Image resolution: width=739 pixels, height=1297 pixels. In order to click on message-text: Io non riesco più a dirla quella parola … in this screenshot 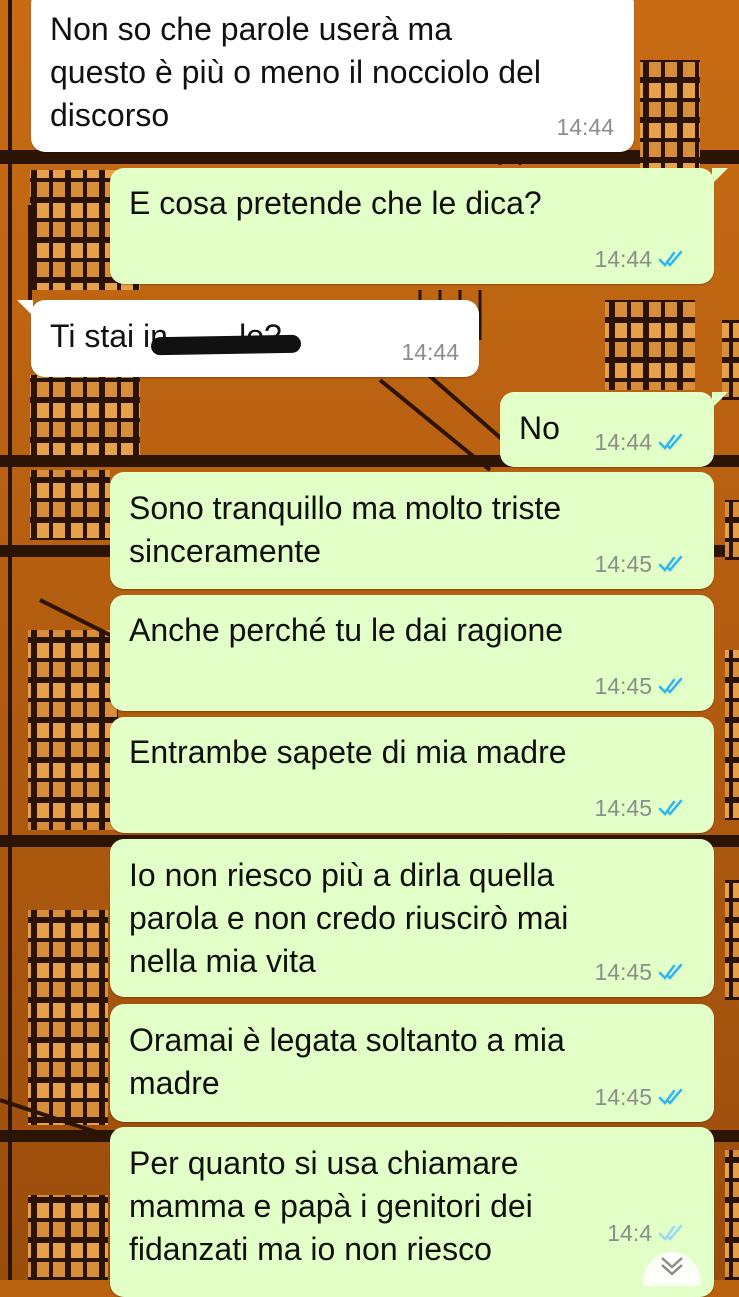, I will do `click(349, 918)`.